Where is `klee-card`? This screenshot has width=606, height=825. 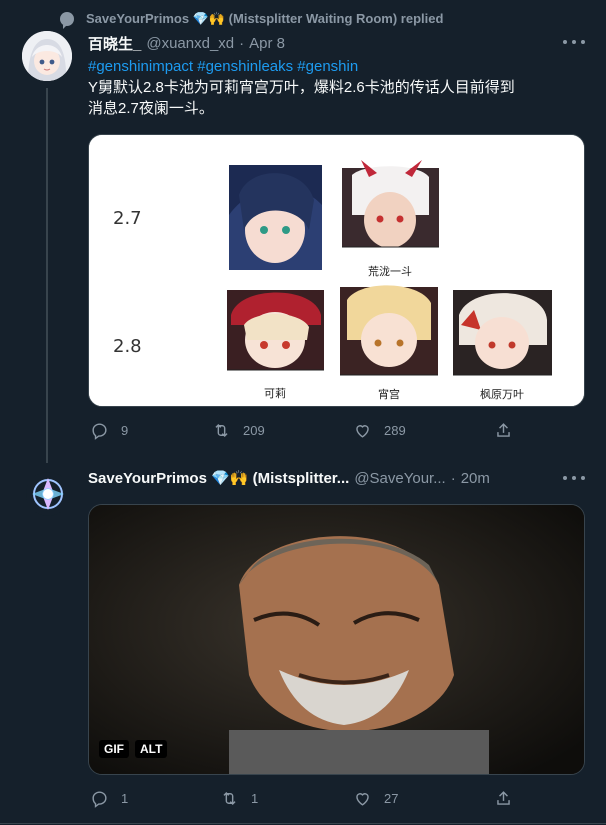
klee-card is located at coordinates (275, 345).